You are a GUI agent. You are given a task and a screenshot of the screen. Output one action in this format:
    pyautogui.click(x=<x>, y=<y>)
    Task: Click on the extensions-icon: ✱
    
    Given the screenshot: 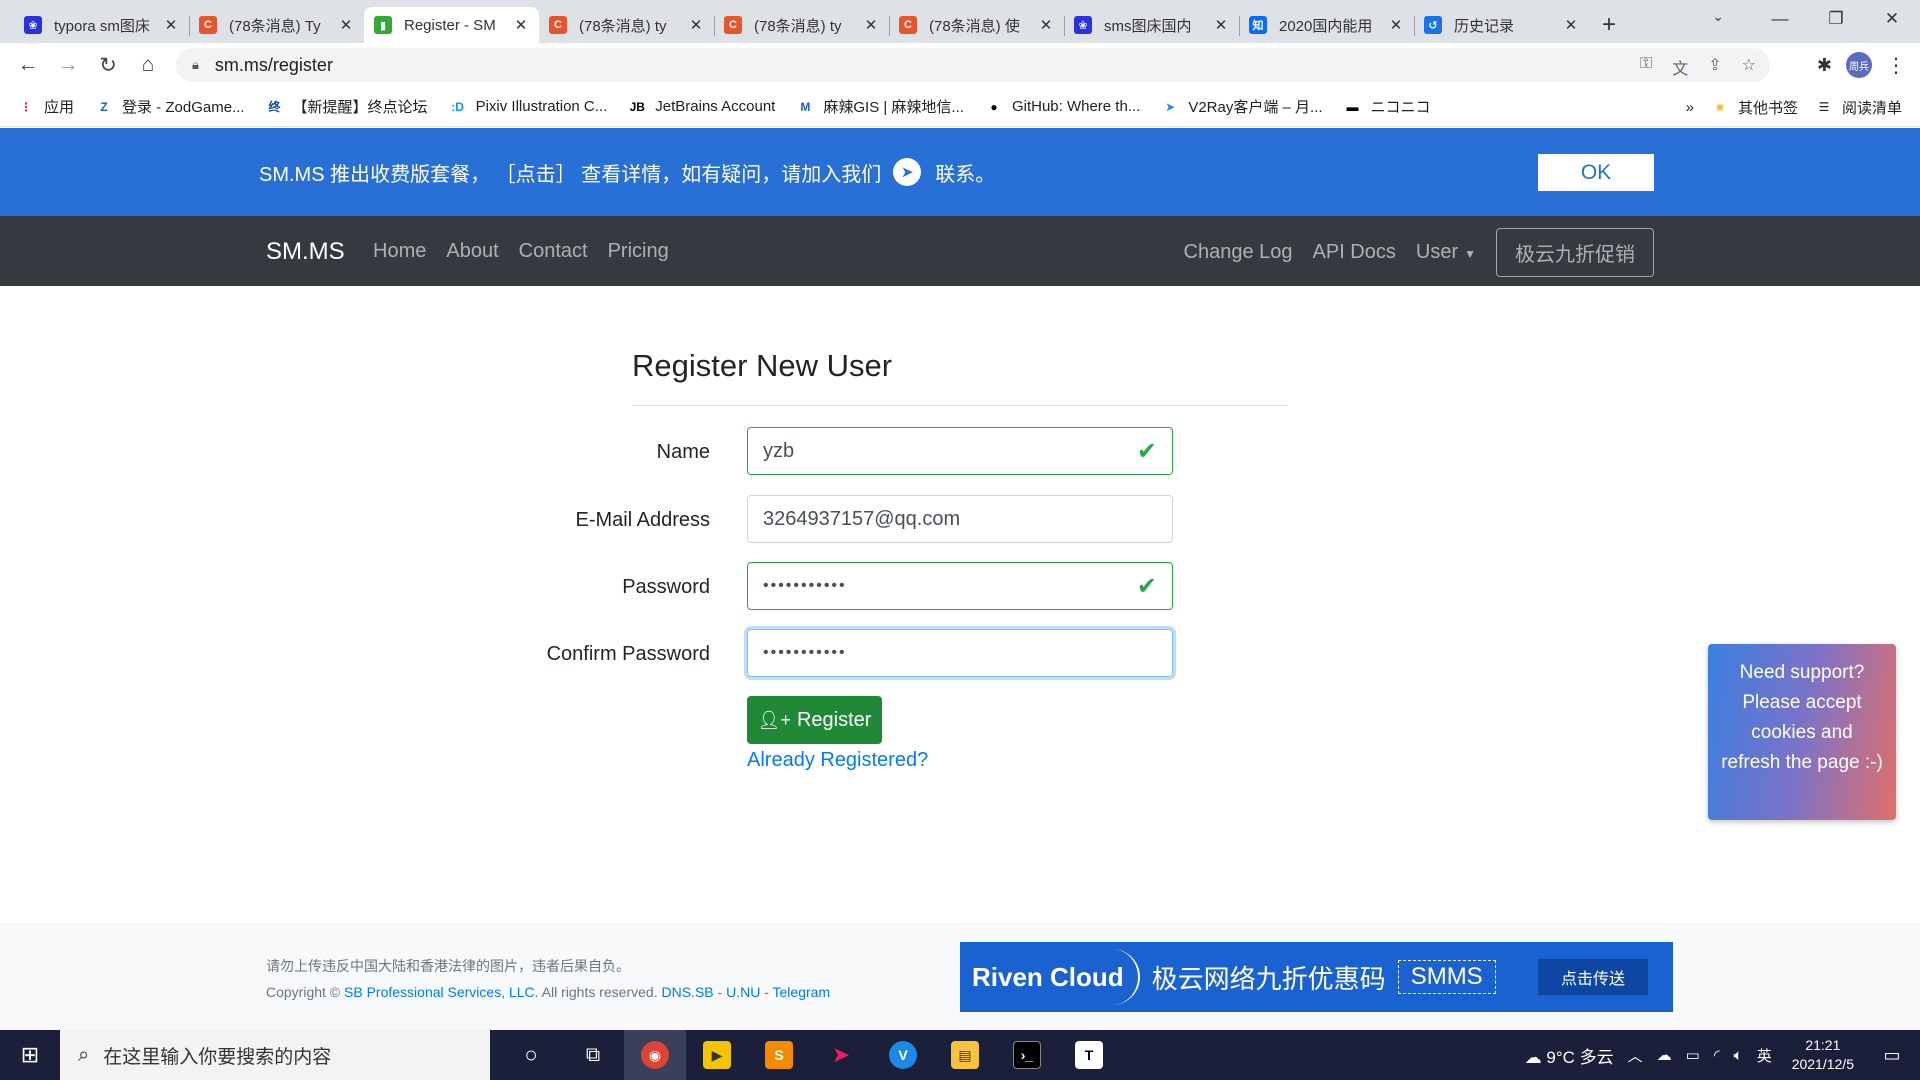 What is the action you would take?
    pyautogui.click(x=1824, y=65)
    